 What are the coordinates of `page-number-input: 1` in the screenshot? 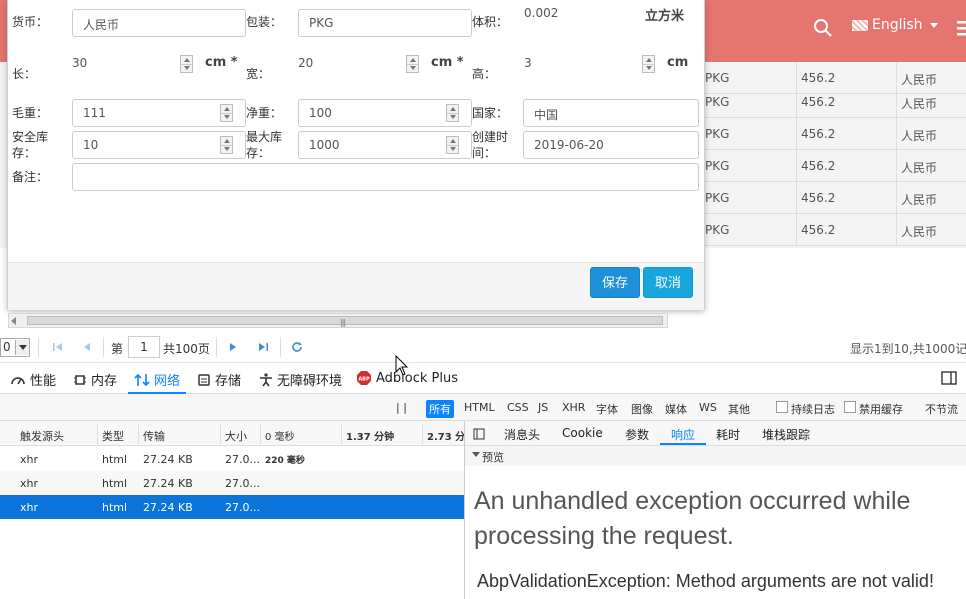 It's located at (144, 347).